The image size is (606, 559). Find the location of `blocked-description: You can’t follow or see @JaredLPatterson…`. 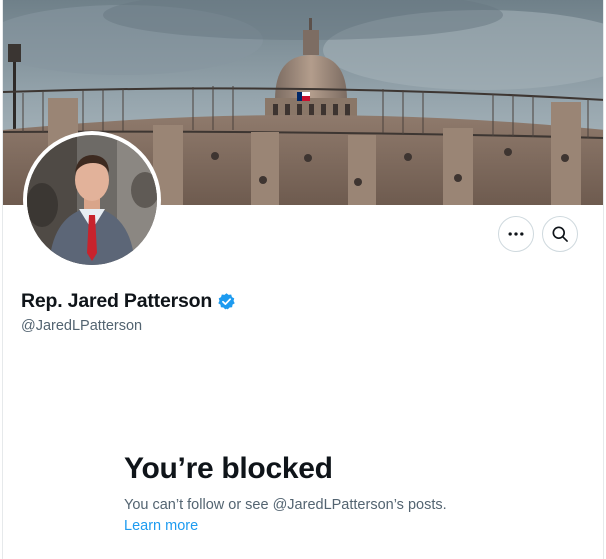

blocked-description: You can’t follow or see @JaredLPatterson… is located at coordinates (285, 505).